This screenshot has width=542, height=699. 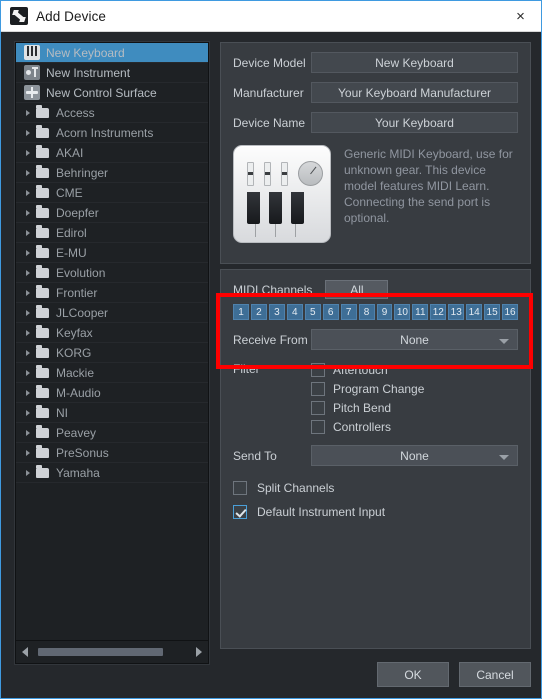 What do you see at coordinates (495, 674) in the screenshot?
I see `cancel-button: Cancel` at bounding box center [495, 674].